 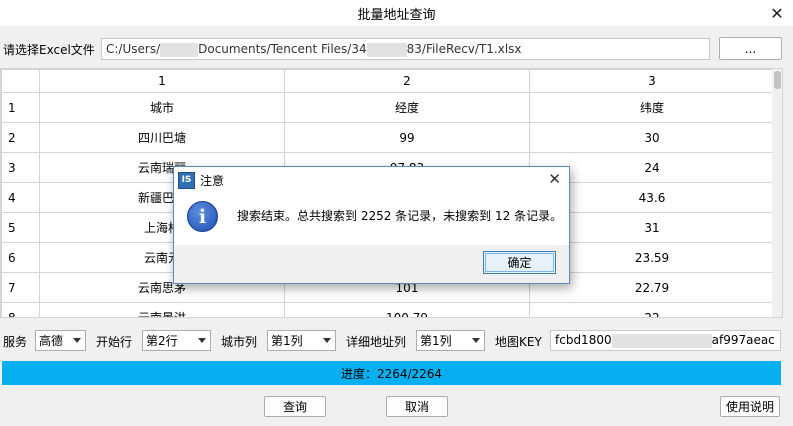 I want to click on service-label: 服务, so click(x=15, y=342).